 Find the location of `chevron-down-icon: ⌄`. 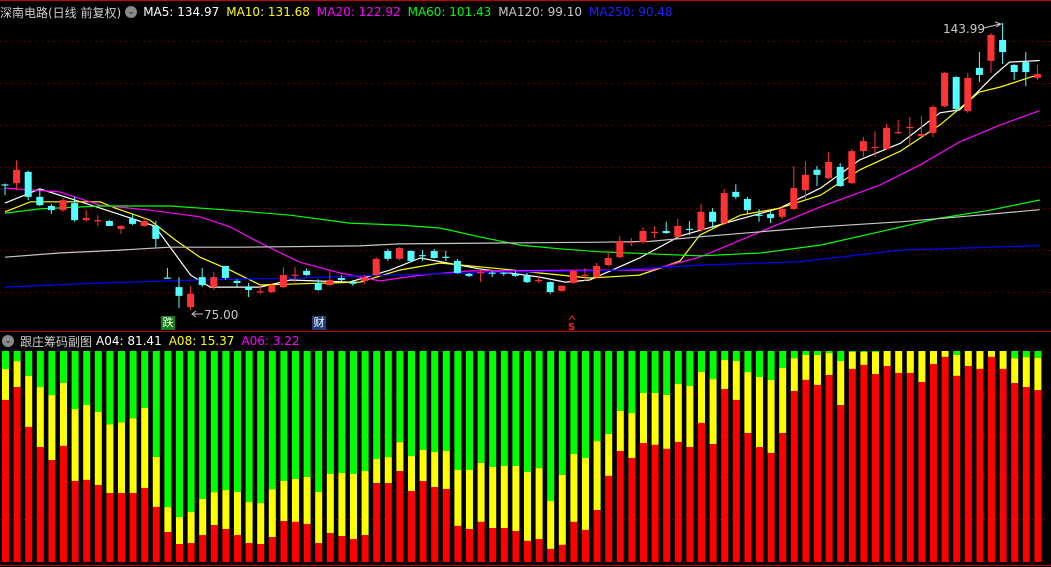

chevron-down-icon: ⌄ is located at coordinates (8, 341).